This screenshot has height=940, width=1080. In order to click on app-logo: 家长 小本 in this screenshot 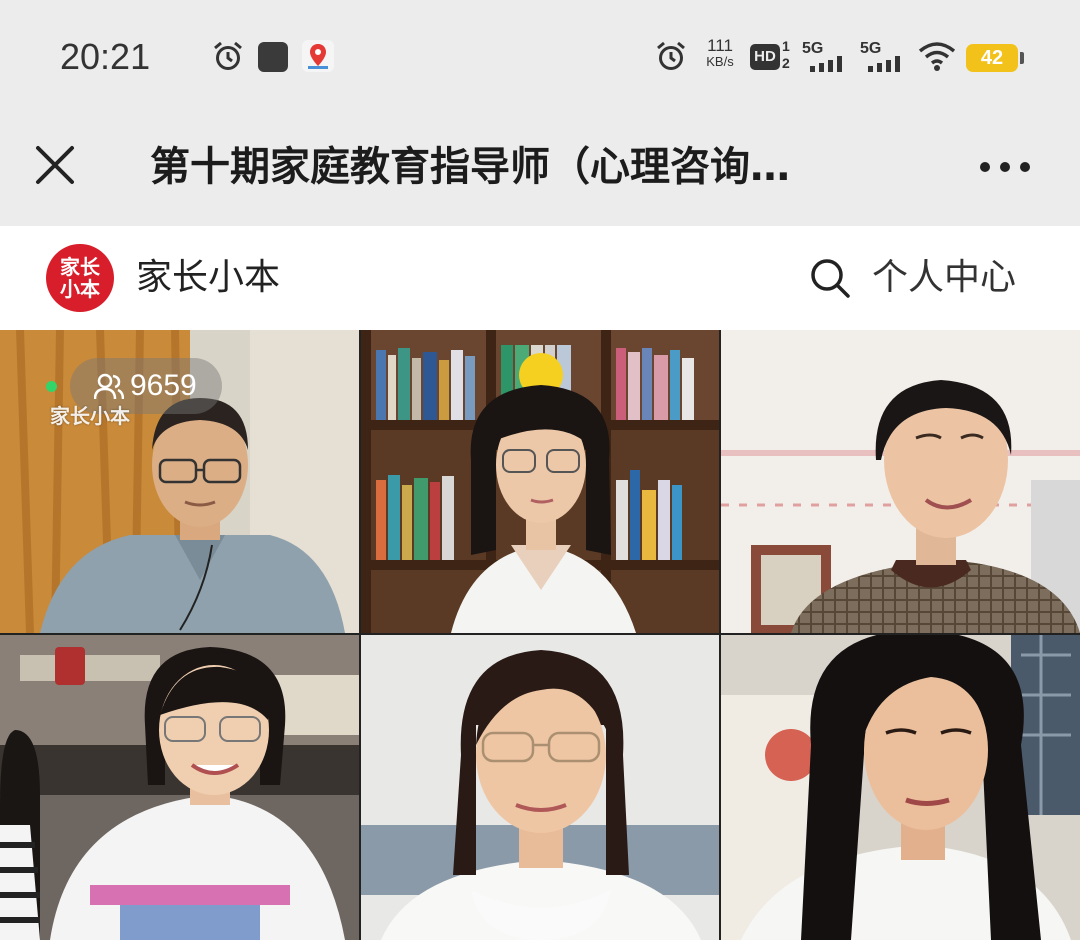, I will do `click(80, 278)`.